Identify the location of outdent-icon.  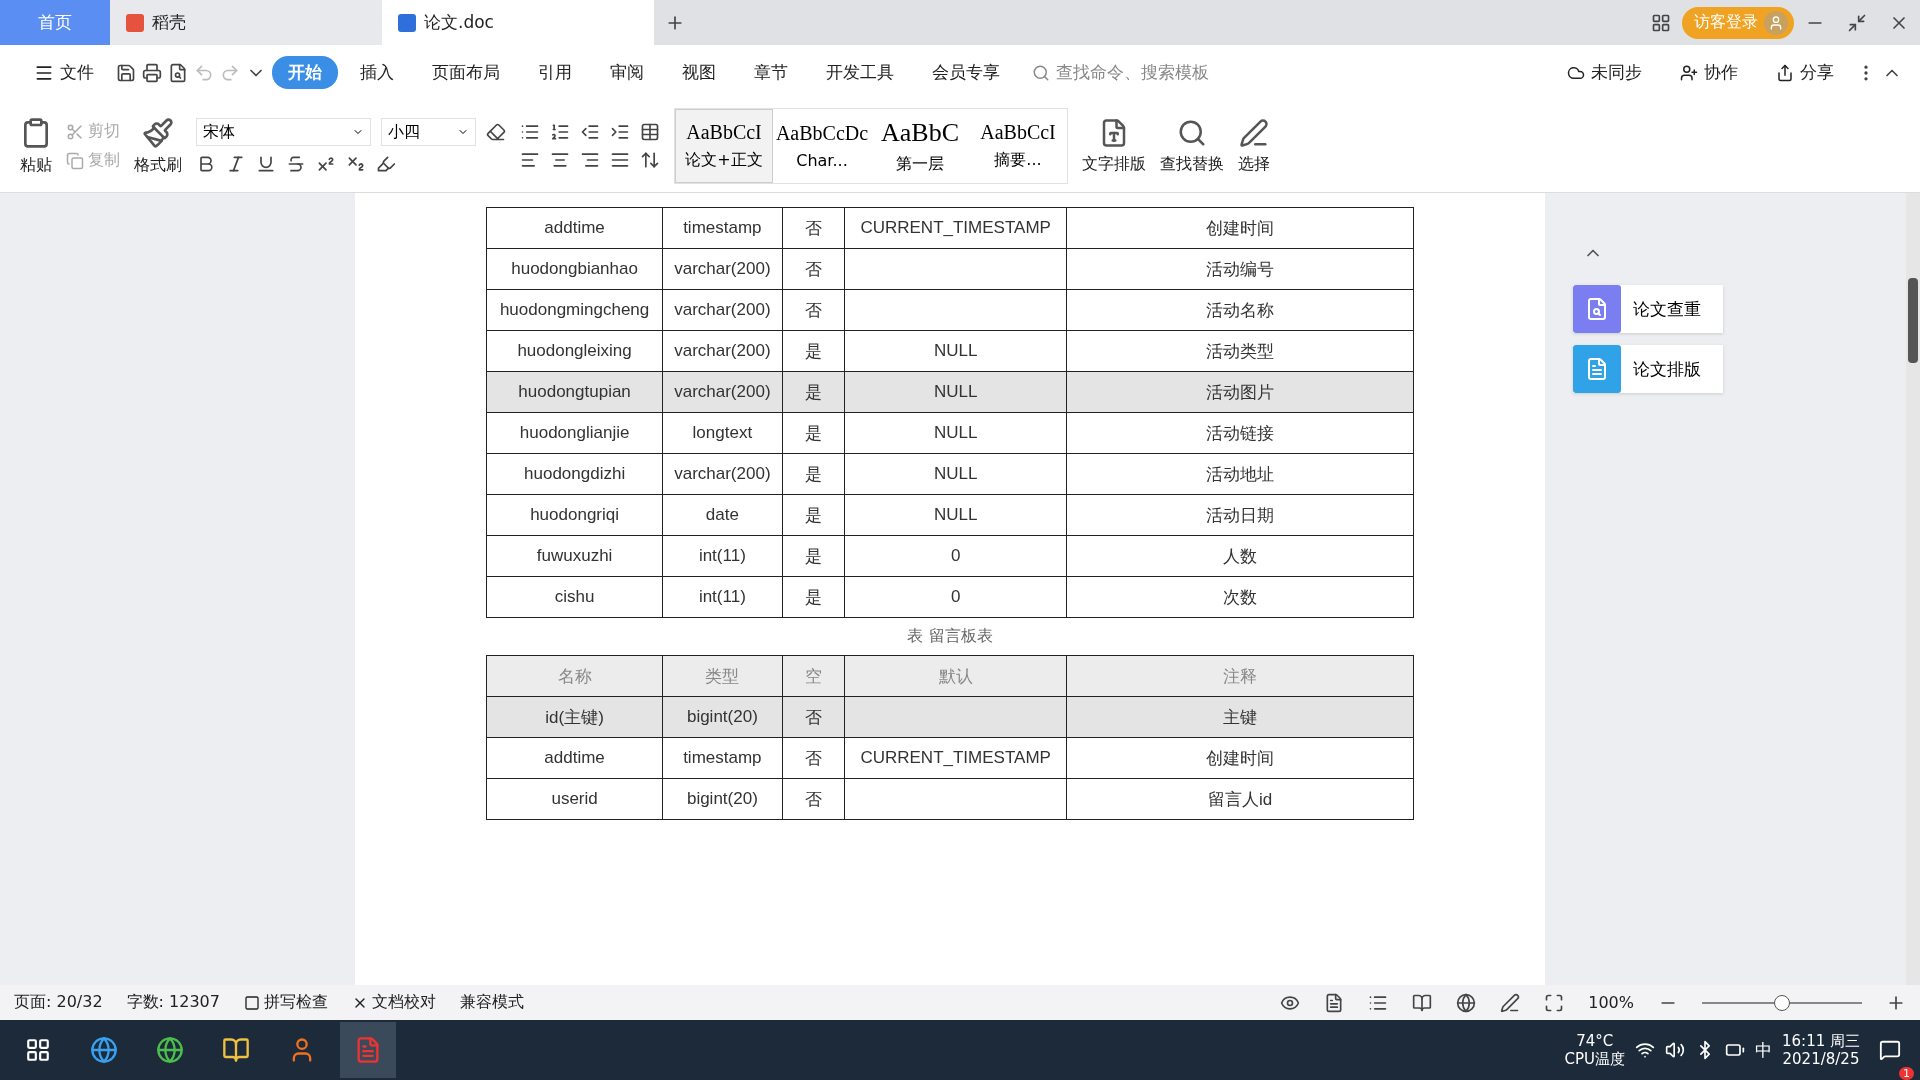
(590, 132).